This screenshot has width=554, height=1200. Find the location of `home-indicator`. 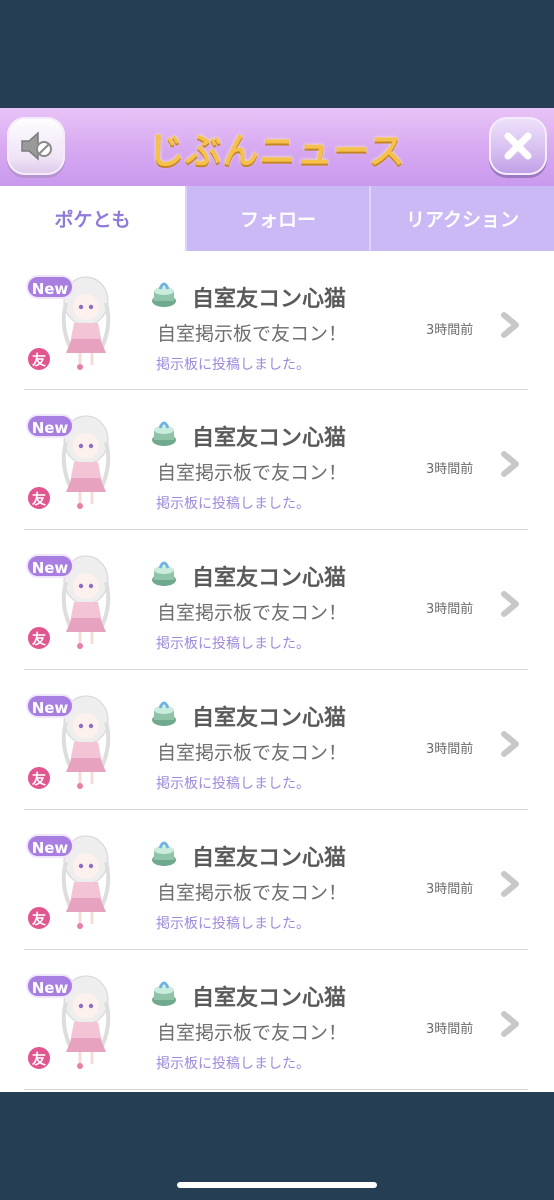

home-indicator is located at coordinates (277, 1185).